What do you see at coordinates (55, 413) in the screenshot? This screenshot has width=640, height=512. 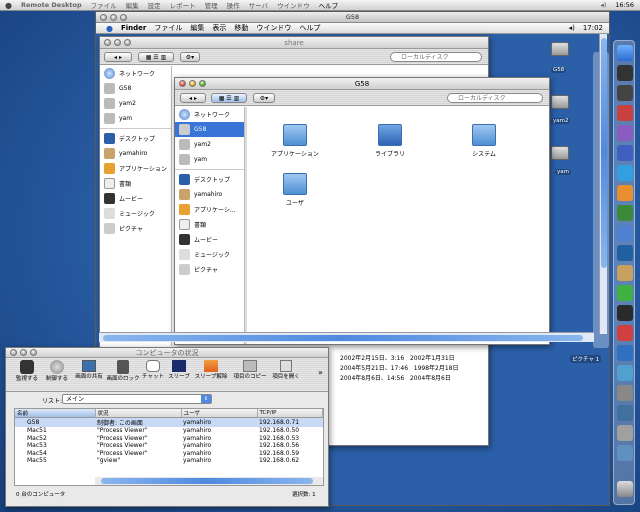 I see `column-header-name: 名前` at bounding box center [55, 413].